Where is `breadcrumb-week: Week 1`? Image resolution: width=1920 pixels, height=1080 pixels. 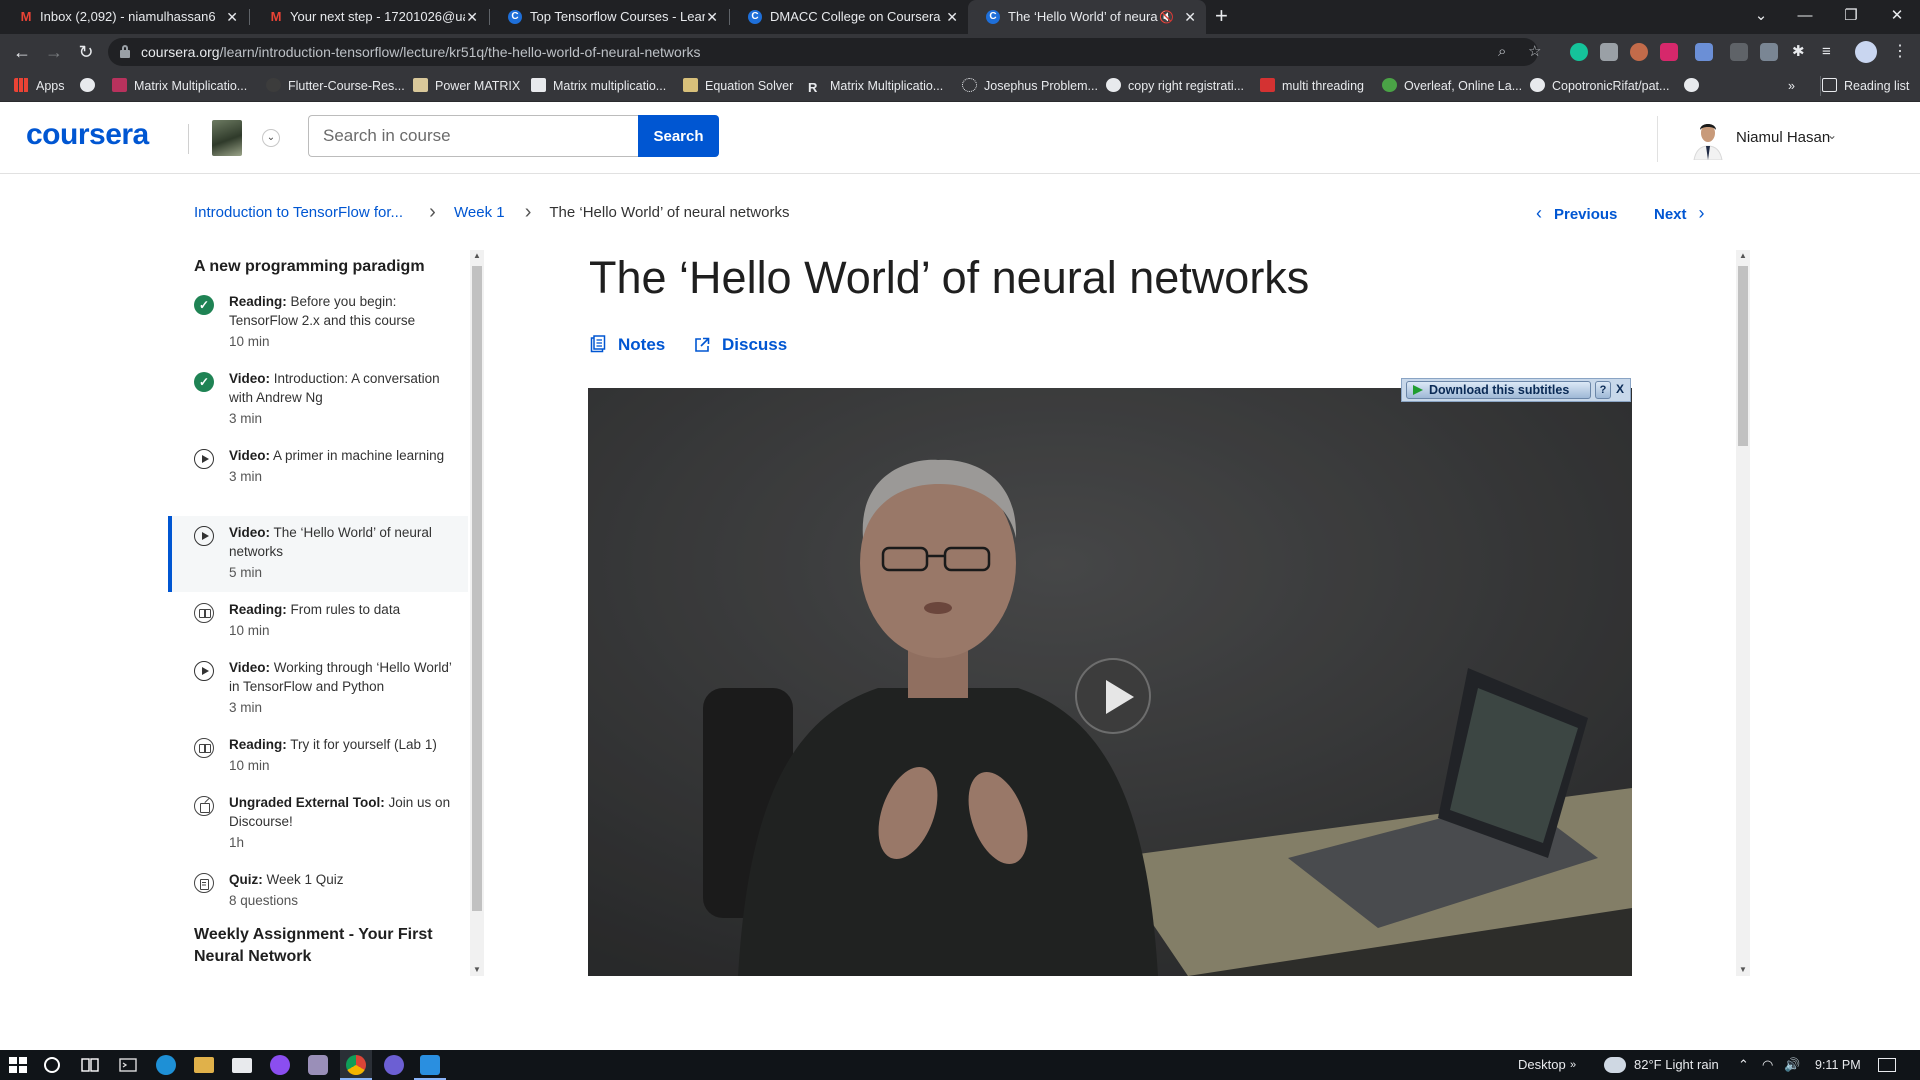 breadcrumb-week: Week 1 is located at coordinates (479, 212).